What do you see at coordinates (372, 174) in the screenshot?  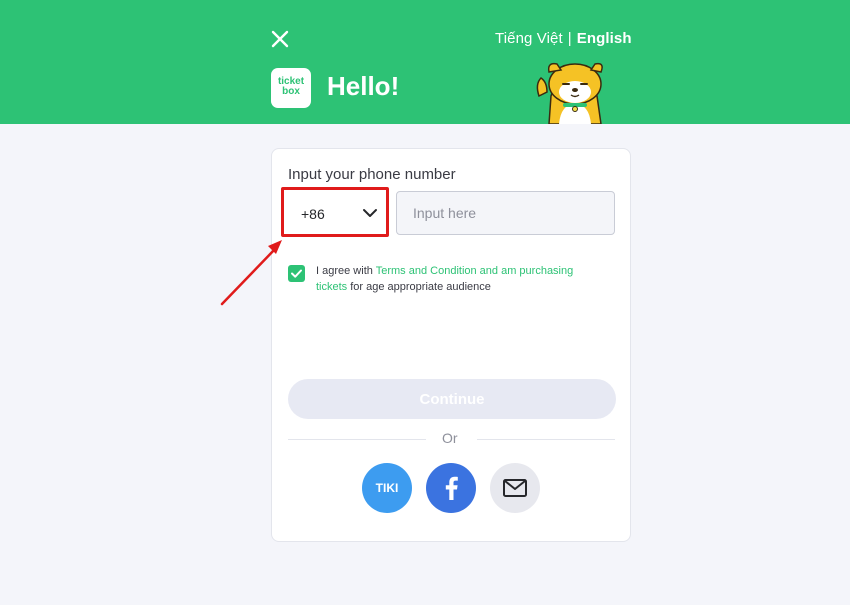 I see `phone-number-label: Input your phone number` at bounding box center [372, 174].